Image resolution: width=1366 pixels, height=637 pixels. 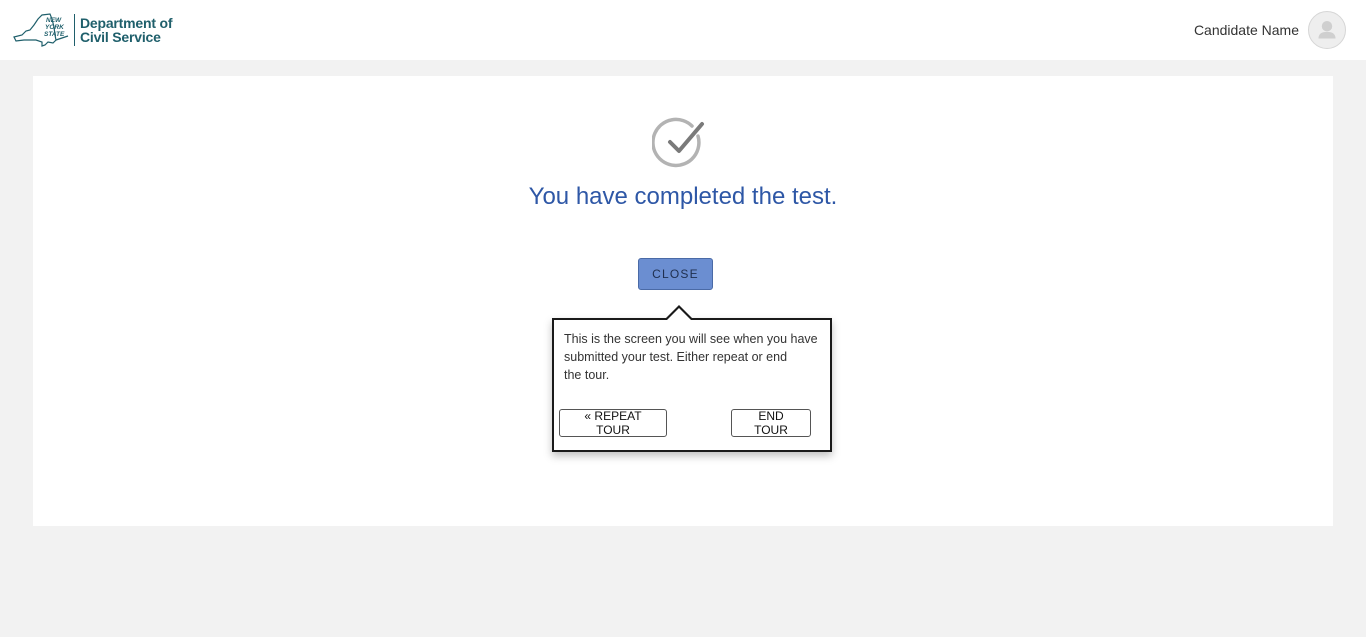 I want to click on repeat-tour-button: « REPEAT TOUR, so click(x=613, y=423).